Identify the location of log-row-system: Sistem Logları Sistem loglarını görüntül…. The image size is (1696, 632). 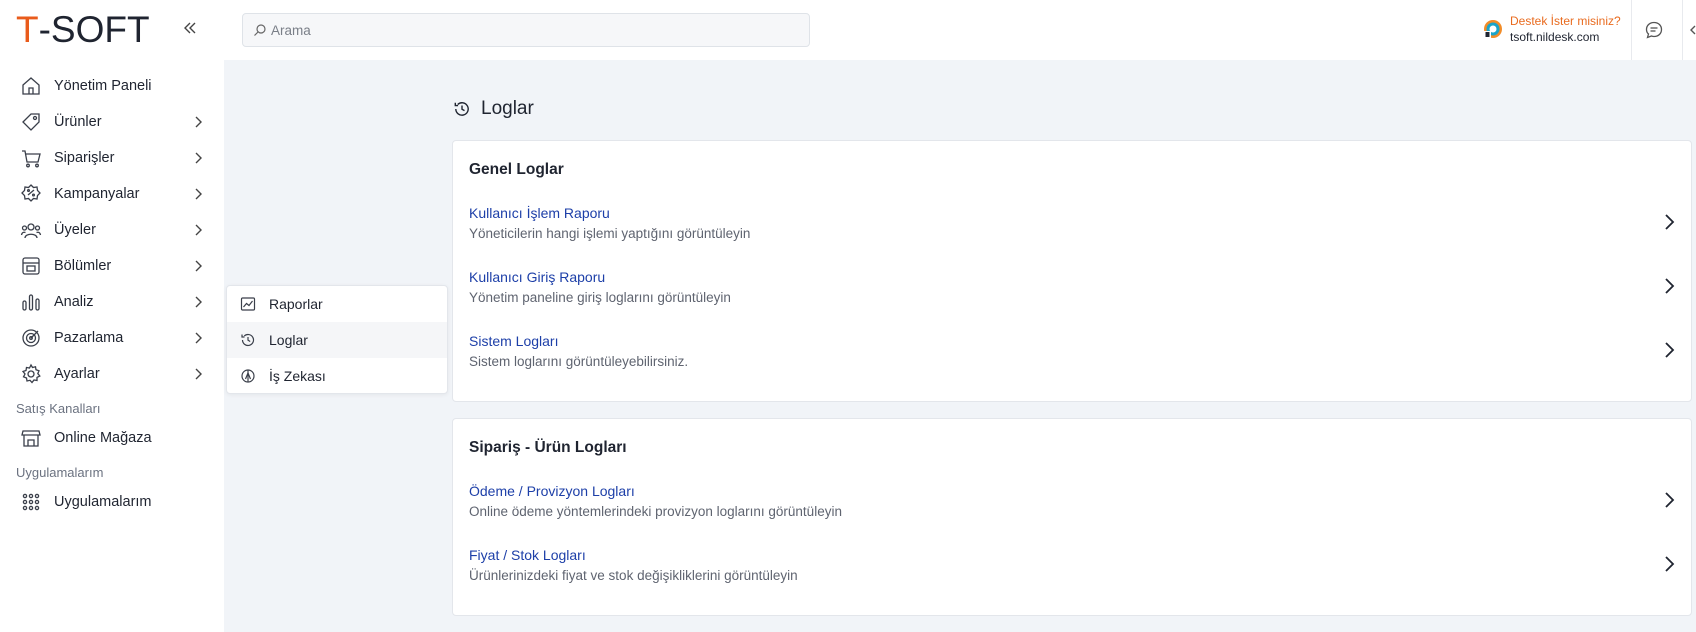
(1073, 355).